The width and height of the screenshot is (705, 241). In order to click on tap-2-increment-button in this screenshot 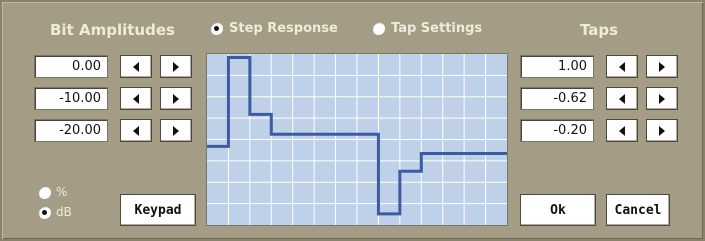, I will do `click(662, 98)`.